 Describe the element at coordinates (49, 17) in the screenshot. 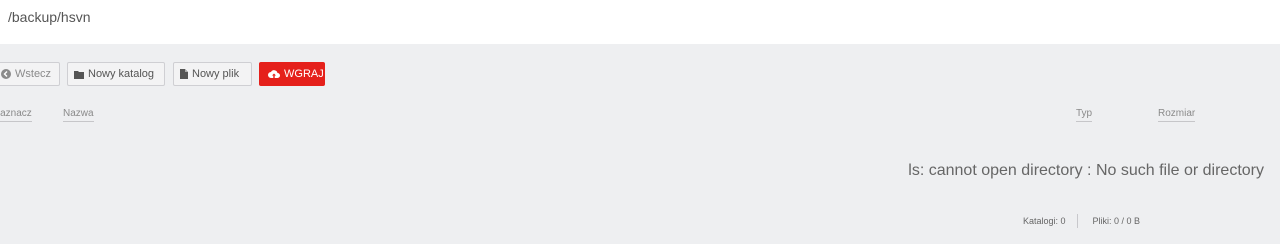

I see `current-path: /backup/hsvn` at that location.